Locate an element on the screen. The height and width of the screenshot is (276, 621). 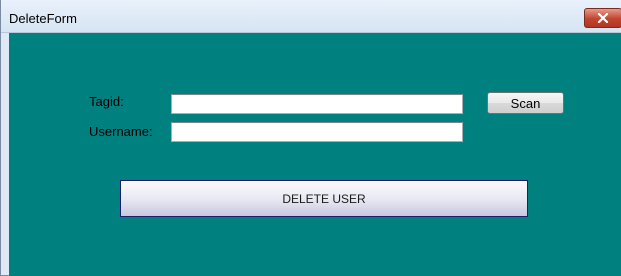
tagid-label: Tagid: is located at coordinates (106, 101).